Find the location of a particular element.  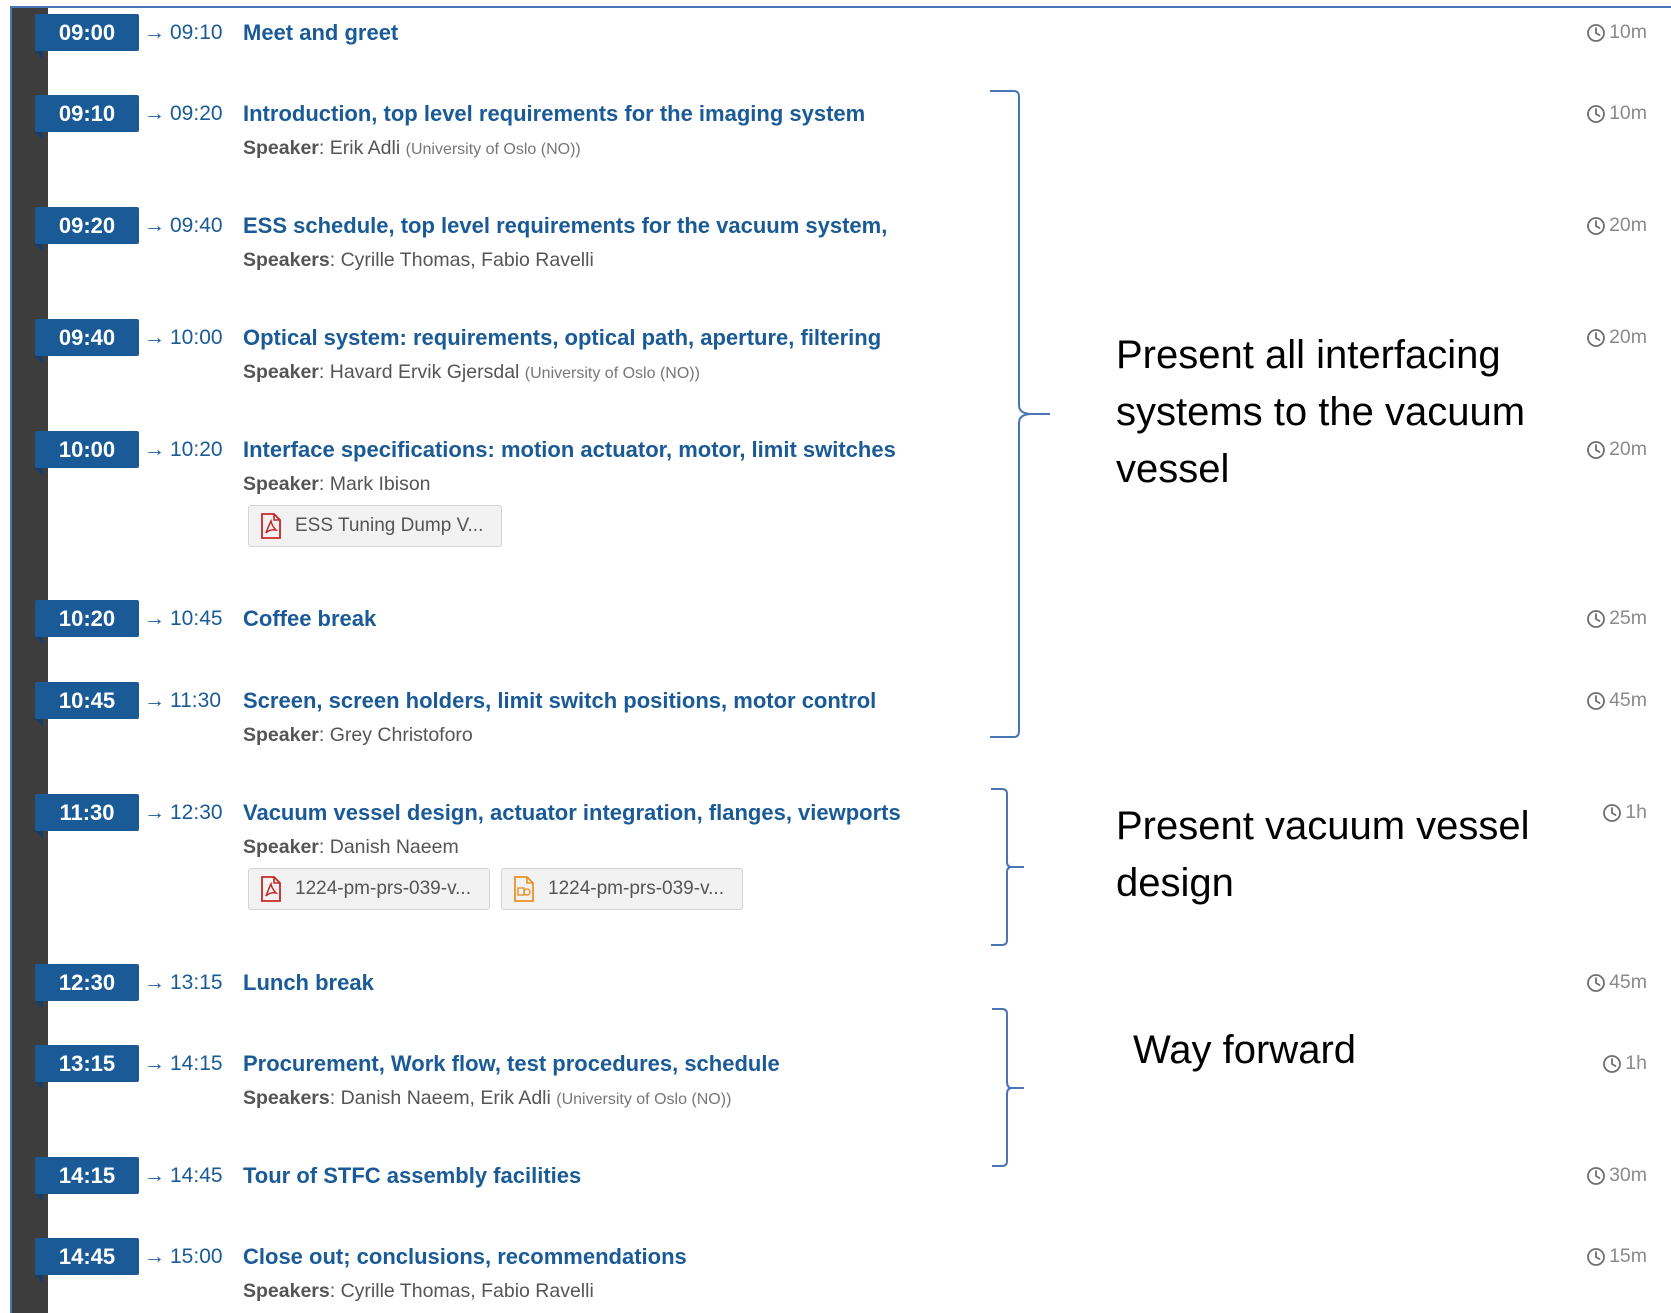

presentation-file-icon is located at coordinates (524, 889).